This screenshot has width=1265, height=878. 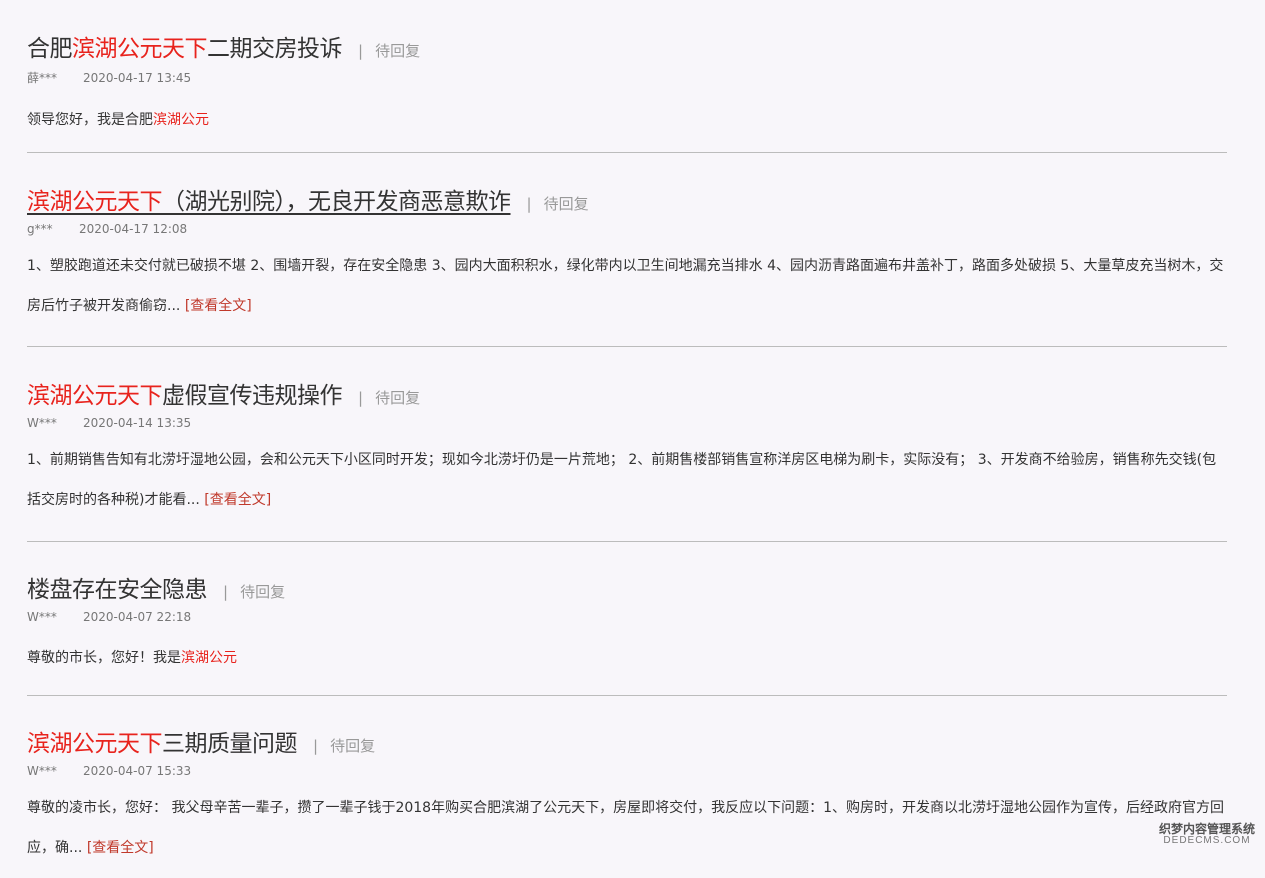 I want to click on watermark-logo: 织梦内容管理系统 DEDECMS.COM, so click(x=1207, y=835).